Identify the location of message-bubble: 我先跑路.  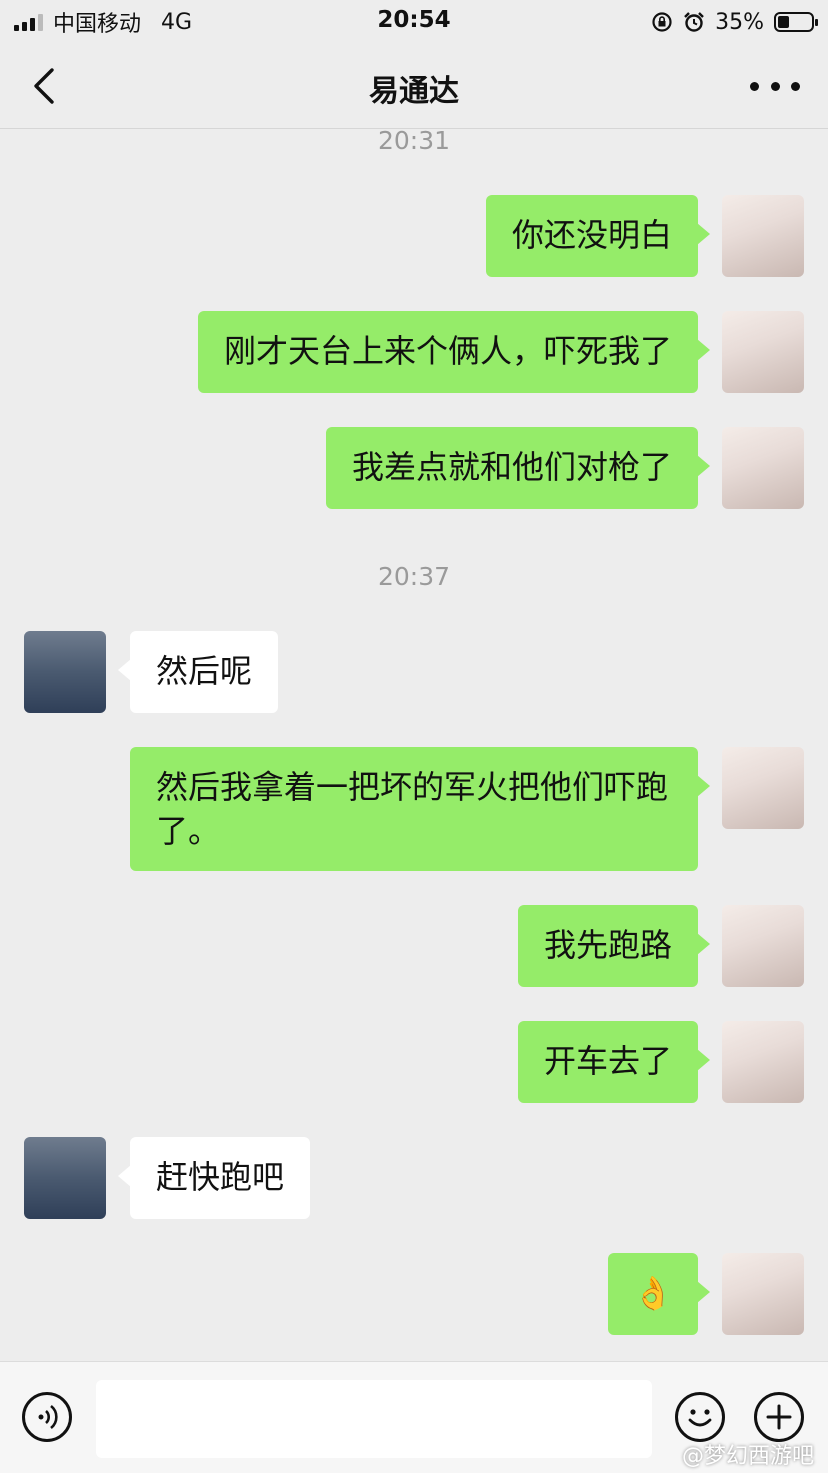
(614, 946).